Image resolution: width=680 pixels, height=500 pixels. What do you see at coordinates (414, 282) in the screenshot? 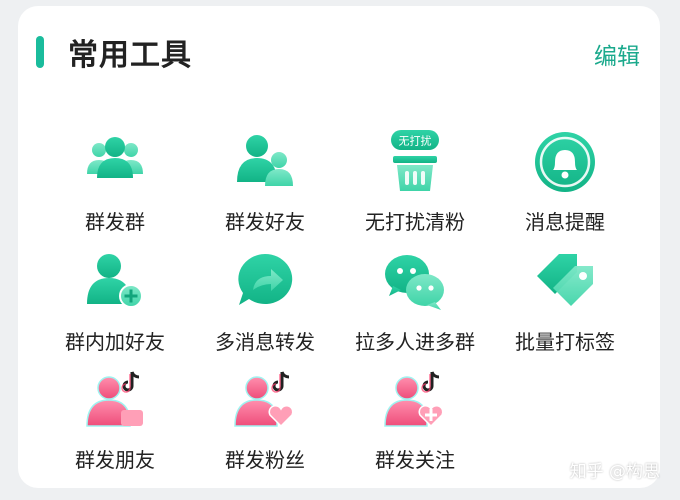
I see `chat-icon` at bounding box center [414, 282].